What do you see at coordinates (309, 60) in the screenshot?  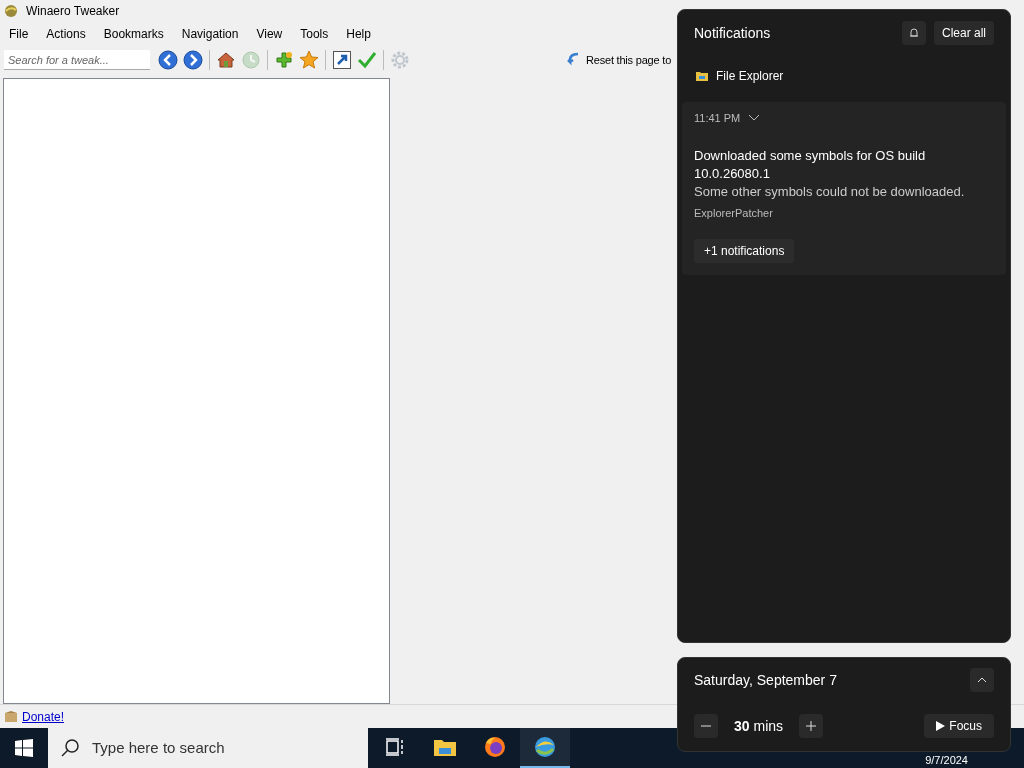 I see `star-icon` at bounding box center [309, 60].